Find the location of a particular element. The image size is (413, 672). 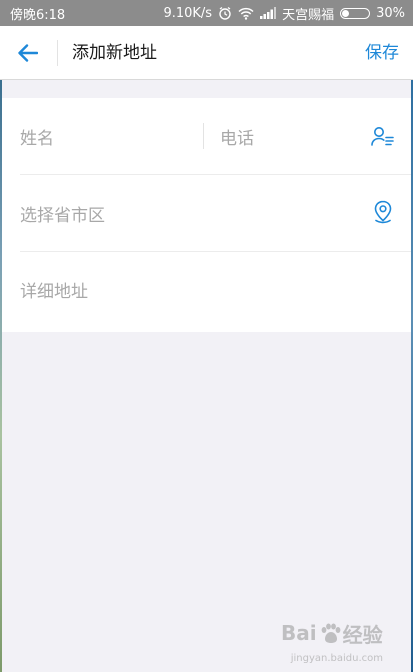

page-title: 添加新地址 is located at coordinates (114, 53).